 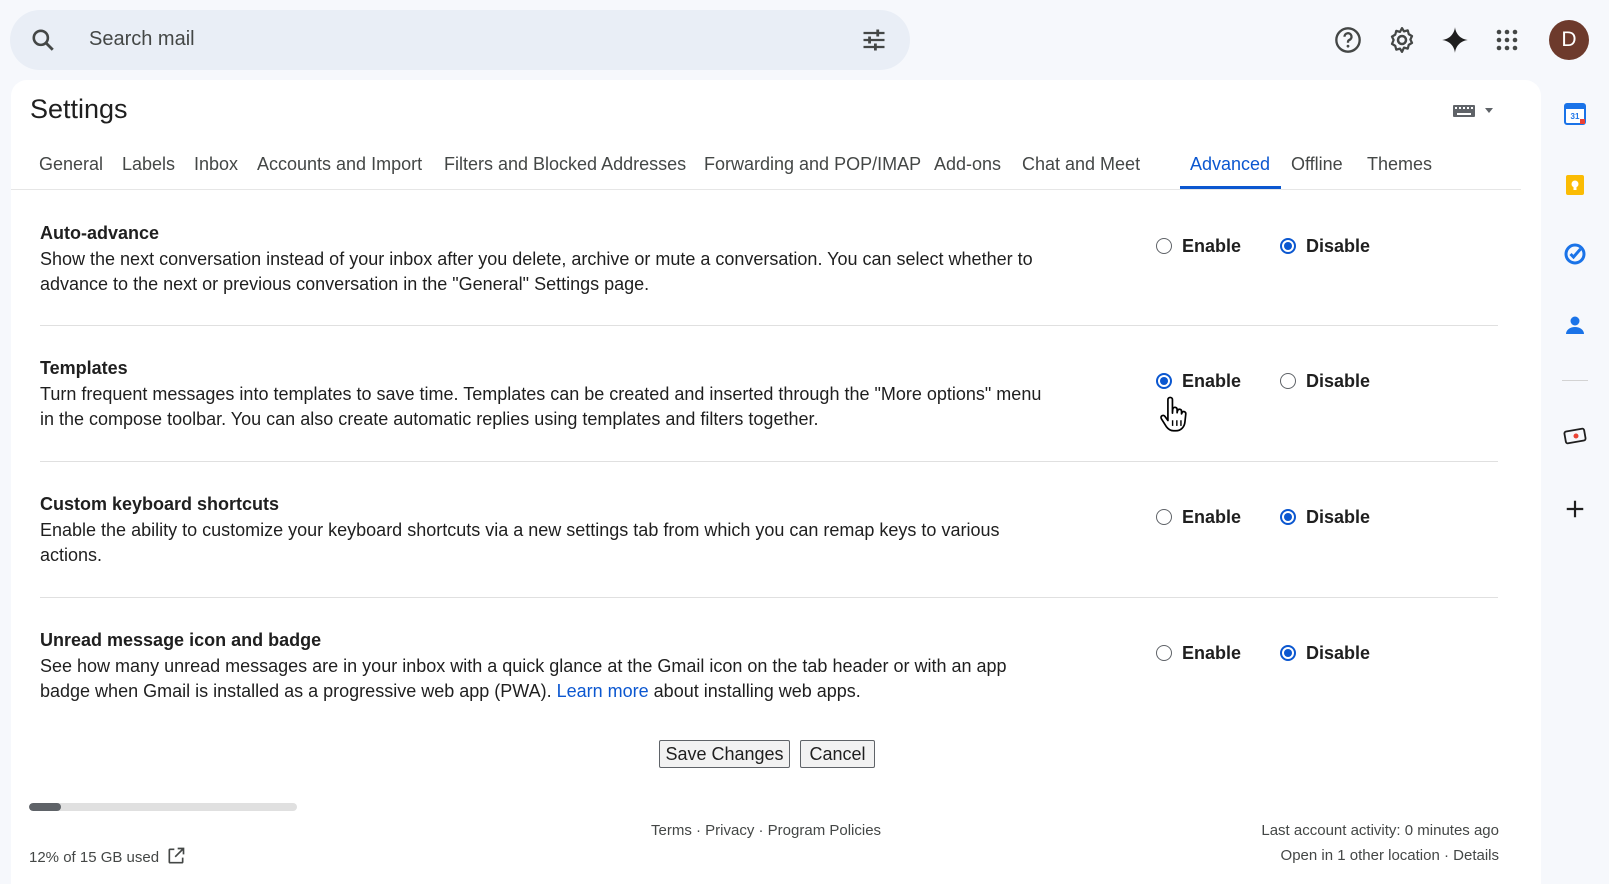 What do you see at coordinates (766, 830) in the screenshot?
I see `footer-links: Terms · Privacy · Program Policies` at bounding box center [766, 830].